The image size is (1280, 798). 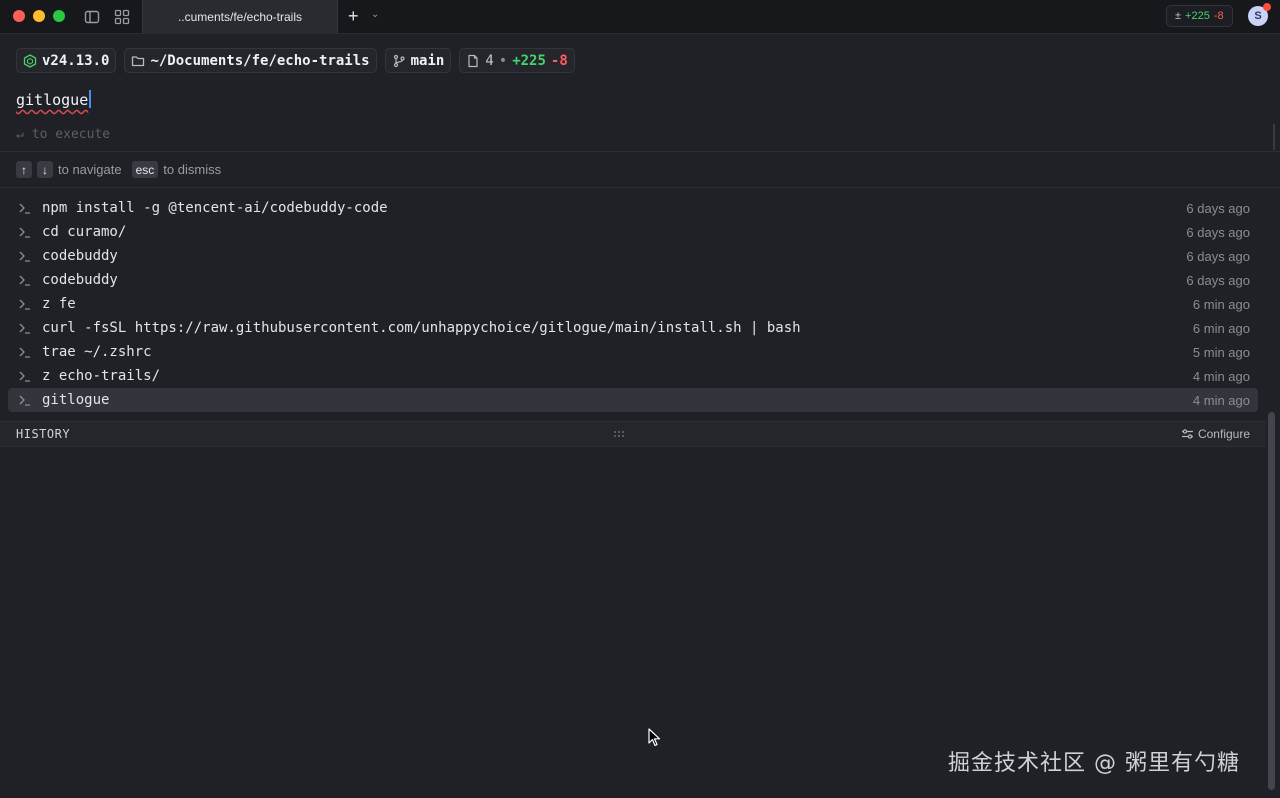 I want to click on maximize-window-button, so click(x=59, y=16).